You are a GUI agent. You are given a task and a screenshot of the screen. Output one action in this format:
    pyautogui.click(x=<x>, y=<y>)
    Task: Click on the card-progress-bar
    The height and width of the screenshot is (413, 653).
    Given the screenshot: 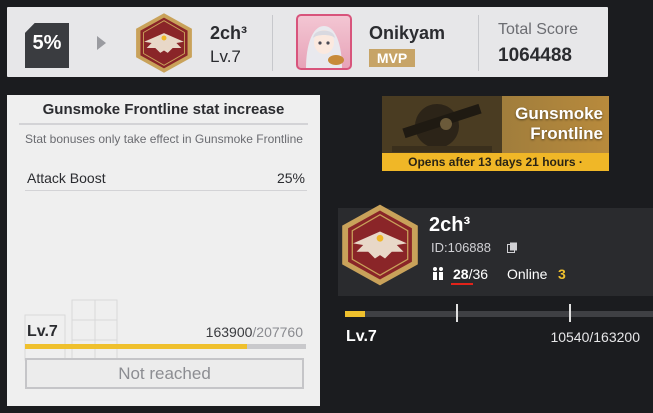 What is the action you would take?
    pyautogui.click(x=165, y=346)
    